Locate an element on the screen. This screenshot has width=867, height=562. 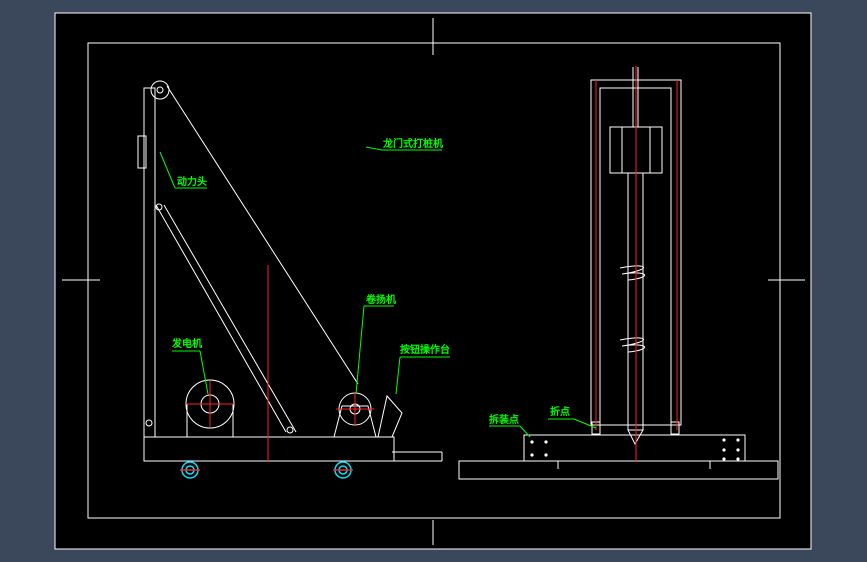
label-dismount-point: 拆装点 is located at coordinates (504, 419).